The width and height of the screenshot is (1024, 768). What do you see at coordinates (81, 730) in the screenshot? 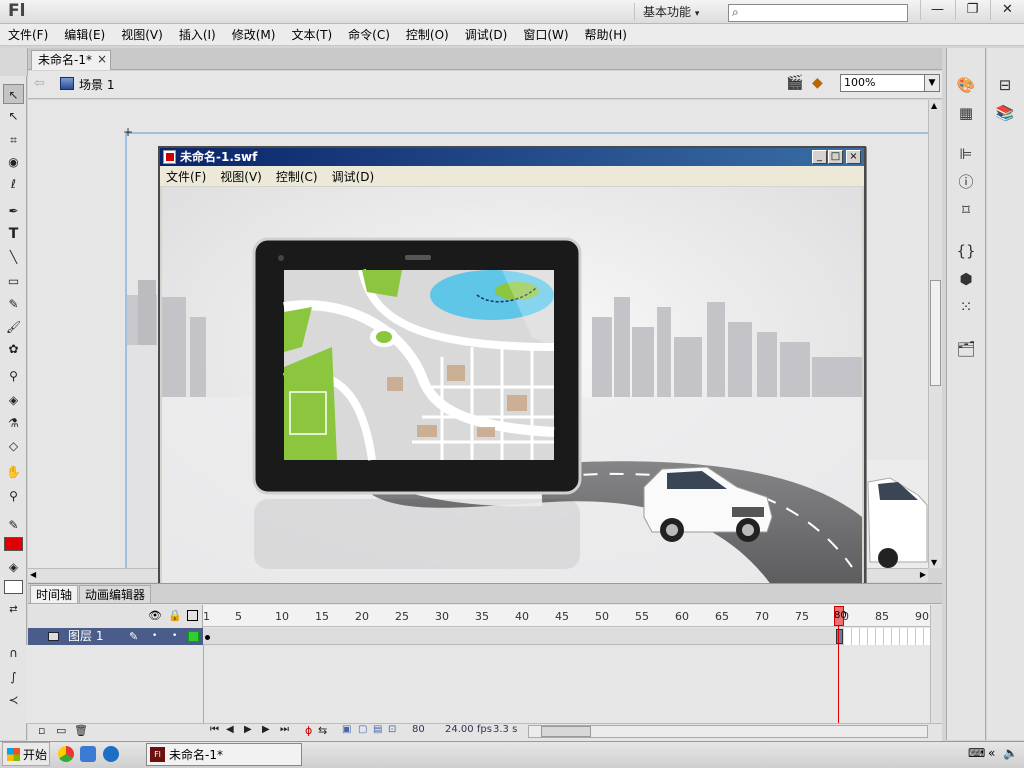
I see `delete-layer-icon: 🗑` at bounding box center [81, 730].